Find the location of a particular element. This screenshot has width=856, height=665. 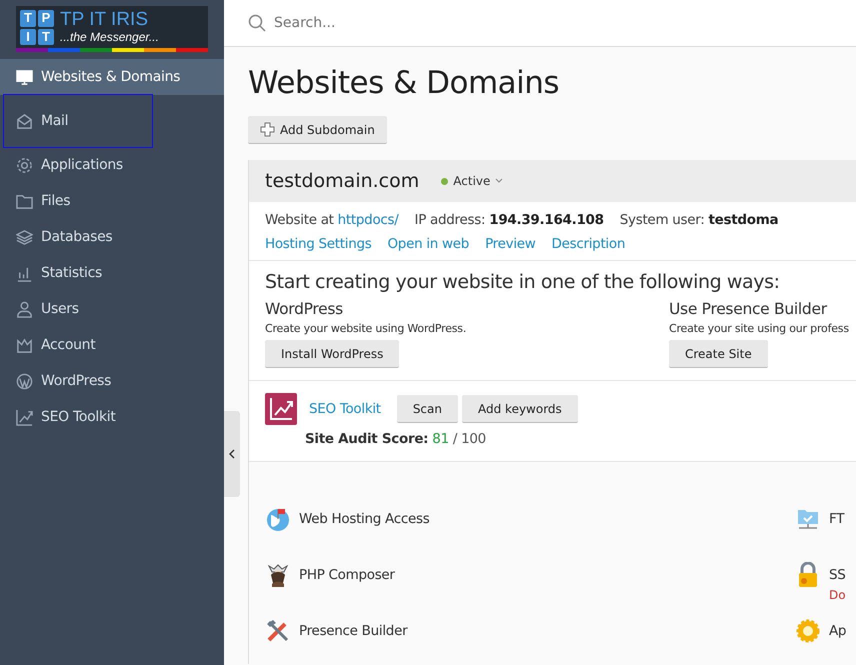

tool-link: Ap is located at coordinates (837, 631).